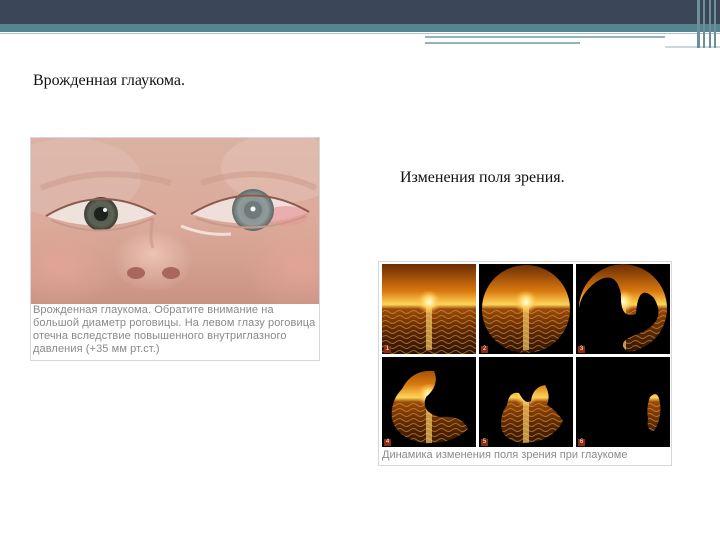 This screenshot has height=540, width=720. I want to click on visual-field-panel: 3, so click(623, 309).